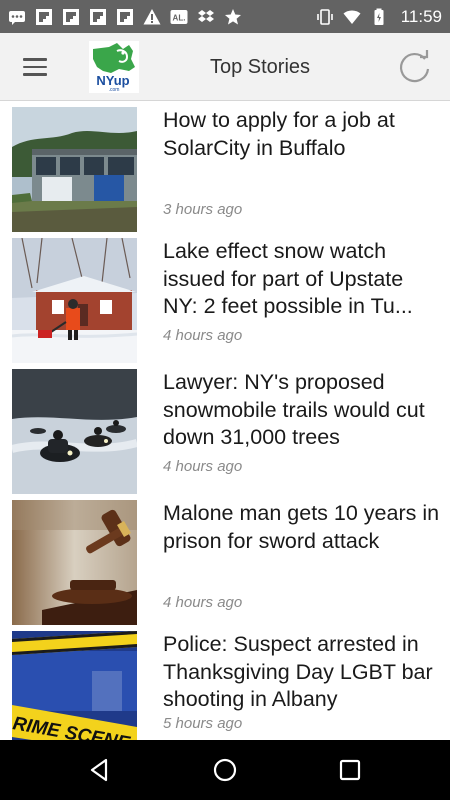  I want to click on recents-icon, so click(350, 770).